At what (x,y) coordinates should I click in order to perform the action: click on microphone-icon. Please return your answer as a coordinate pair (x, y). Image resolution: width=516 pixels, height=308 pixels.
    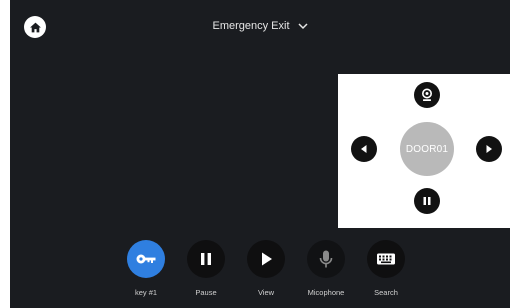
    Looking at the image, I should click on (326, 259).